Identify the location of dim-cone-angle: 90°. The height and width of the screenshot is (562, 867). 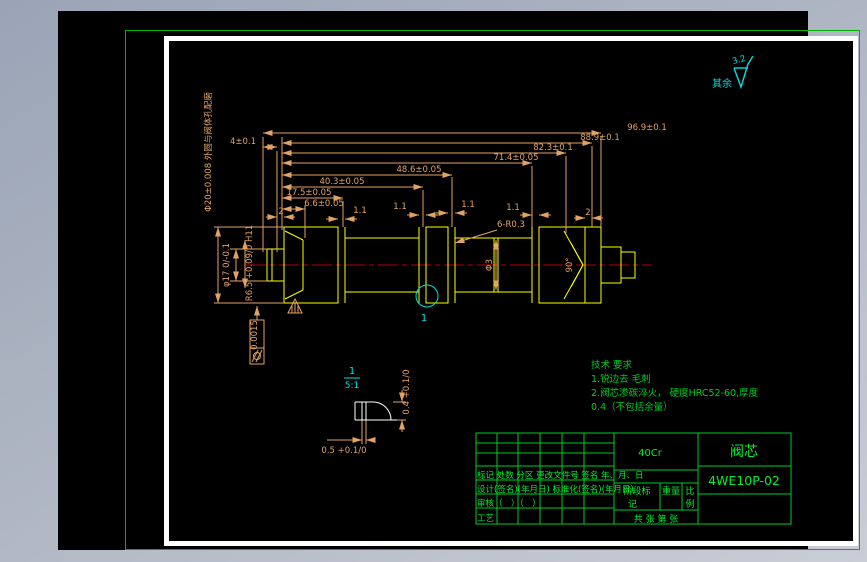
(570, 264).